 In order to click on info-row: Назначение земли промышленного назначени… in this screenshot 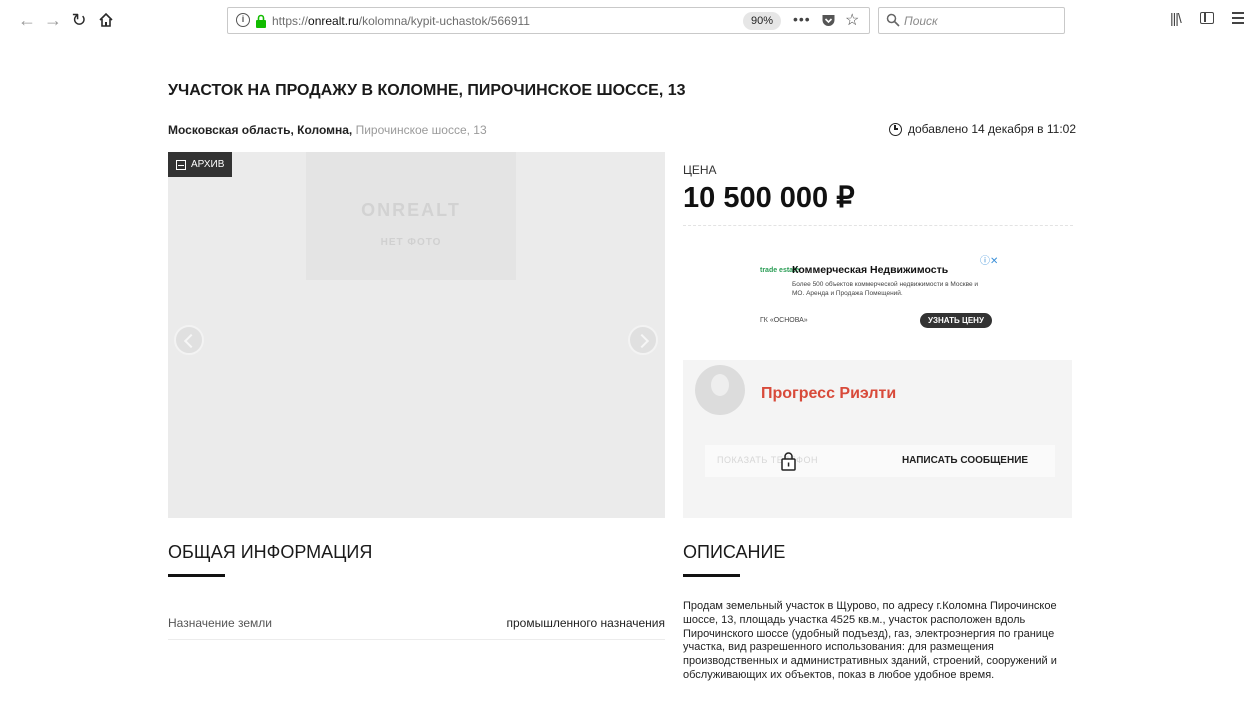, I will do `click(416, 625)`.